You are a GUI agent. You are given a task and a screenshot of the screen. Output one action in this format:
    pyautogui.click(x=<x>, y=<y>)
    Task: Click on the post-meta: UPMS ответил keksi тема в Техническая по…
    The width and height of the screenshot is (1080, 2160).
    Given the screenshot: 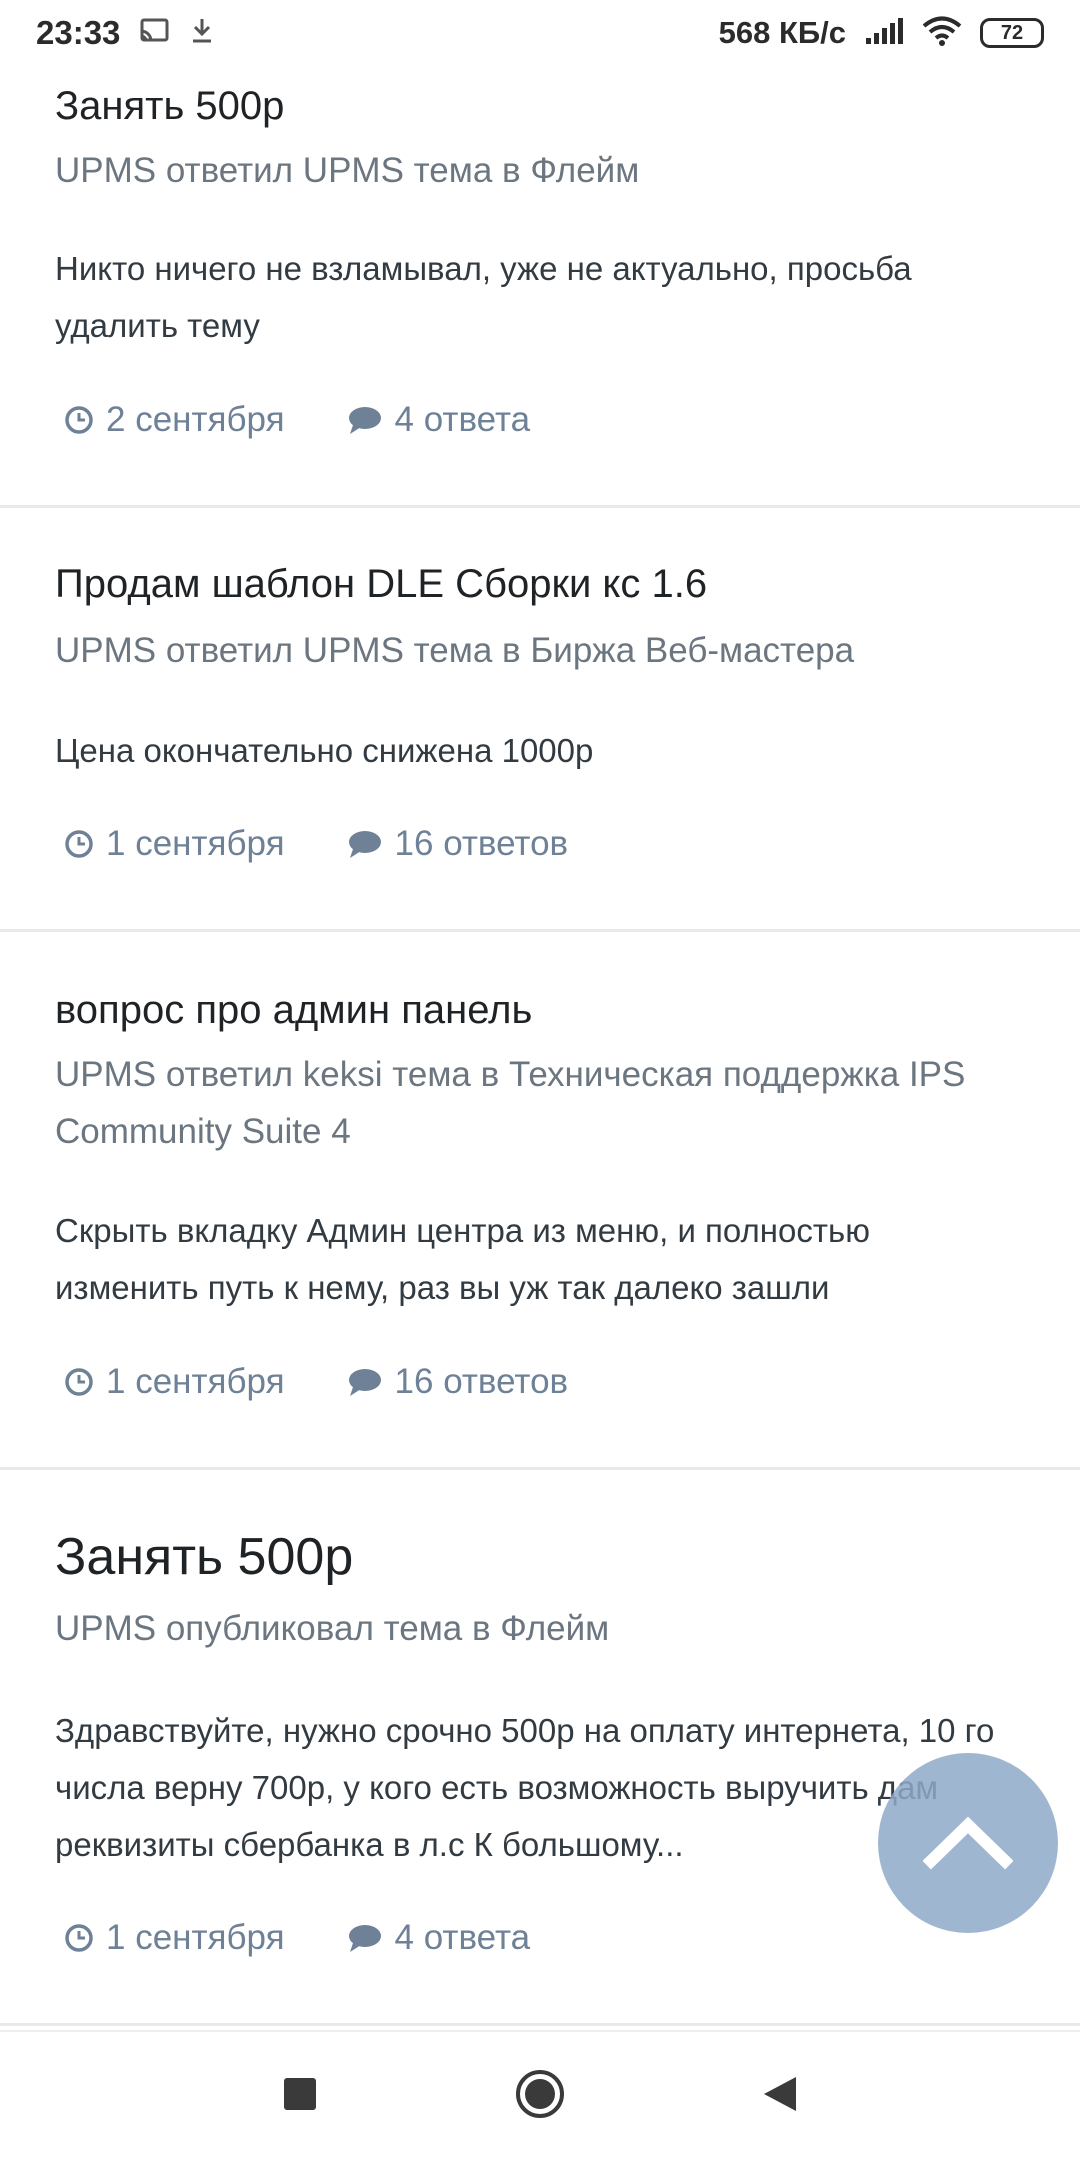 What is the action you would take?
    pyautogui.click(x=510, y=1103)
    